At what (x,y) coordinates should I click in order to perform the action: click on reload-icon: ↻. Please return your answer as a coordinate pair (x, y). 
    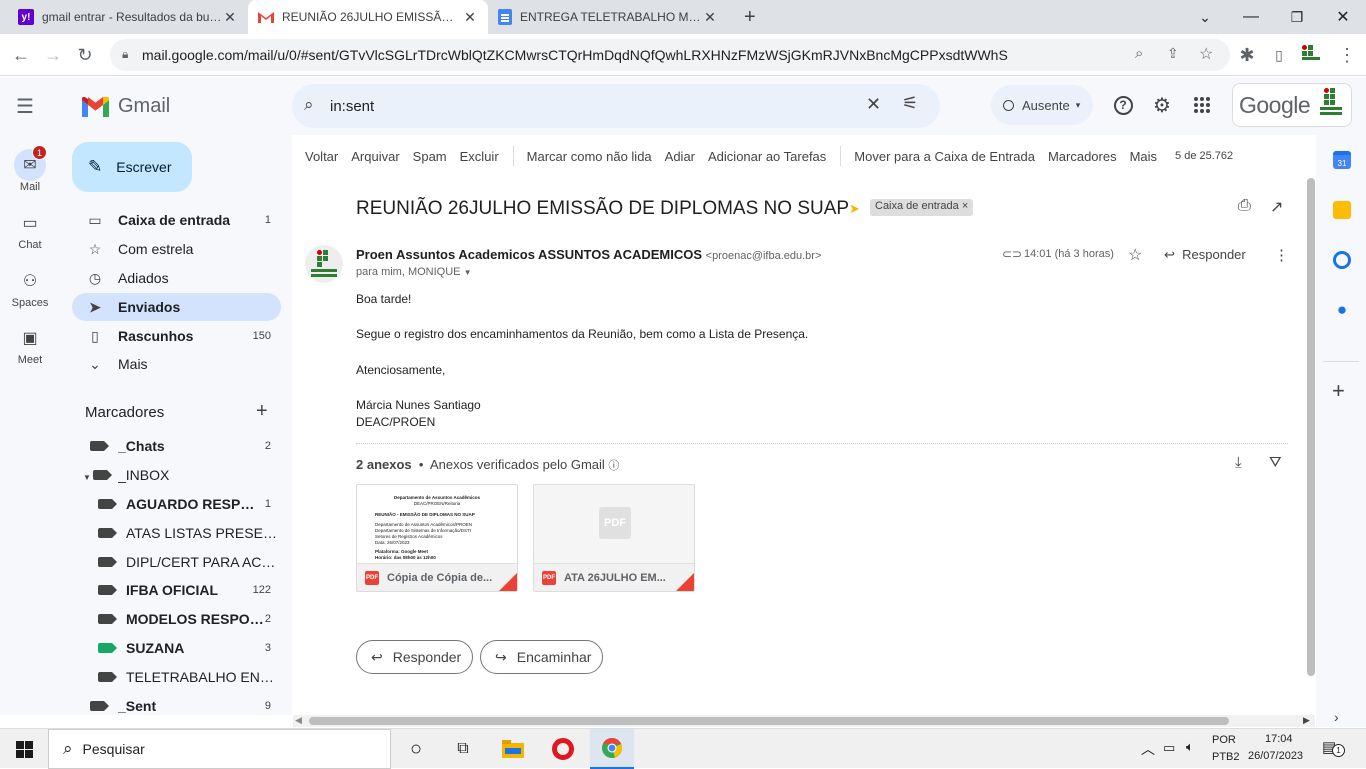
    Looking at the image, I should click on (85, 55).